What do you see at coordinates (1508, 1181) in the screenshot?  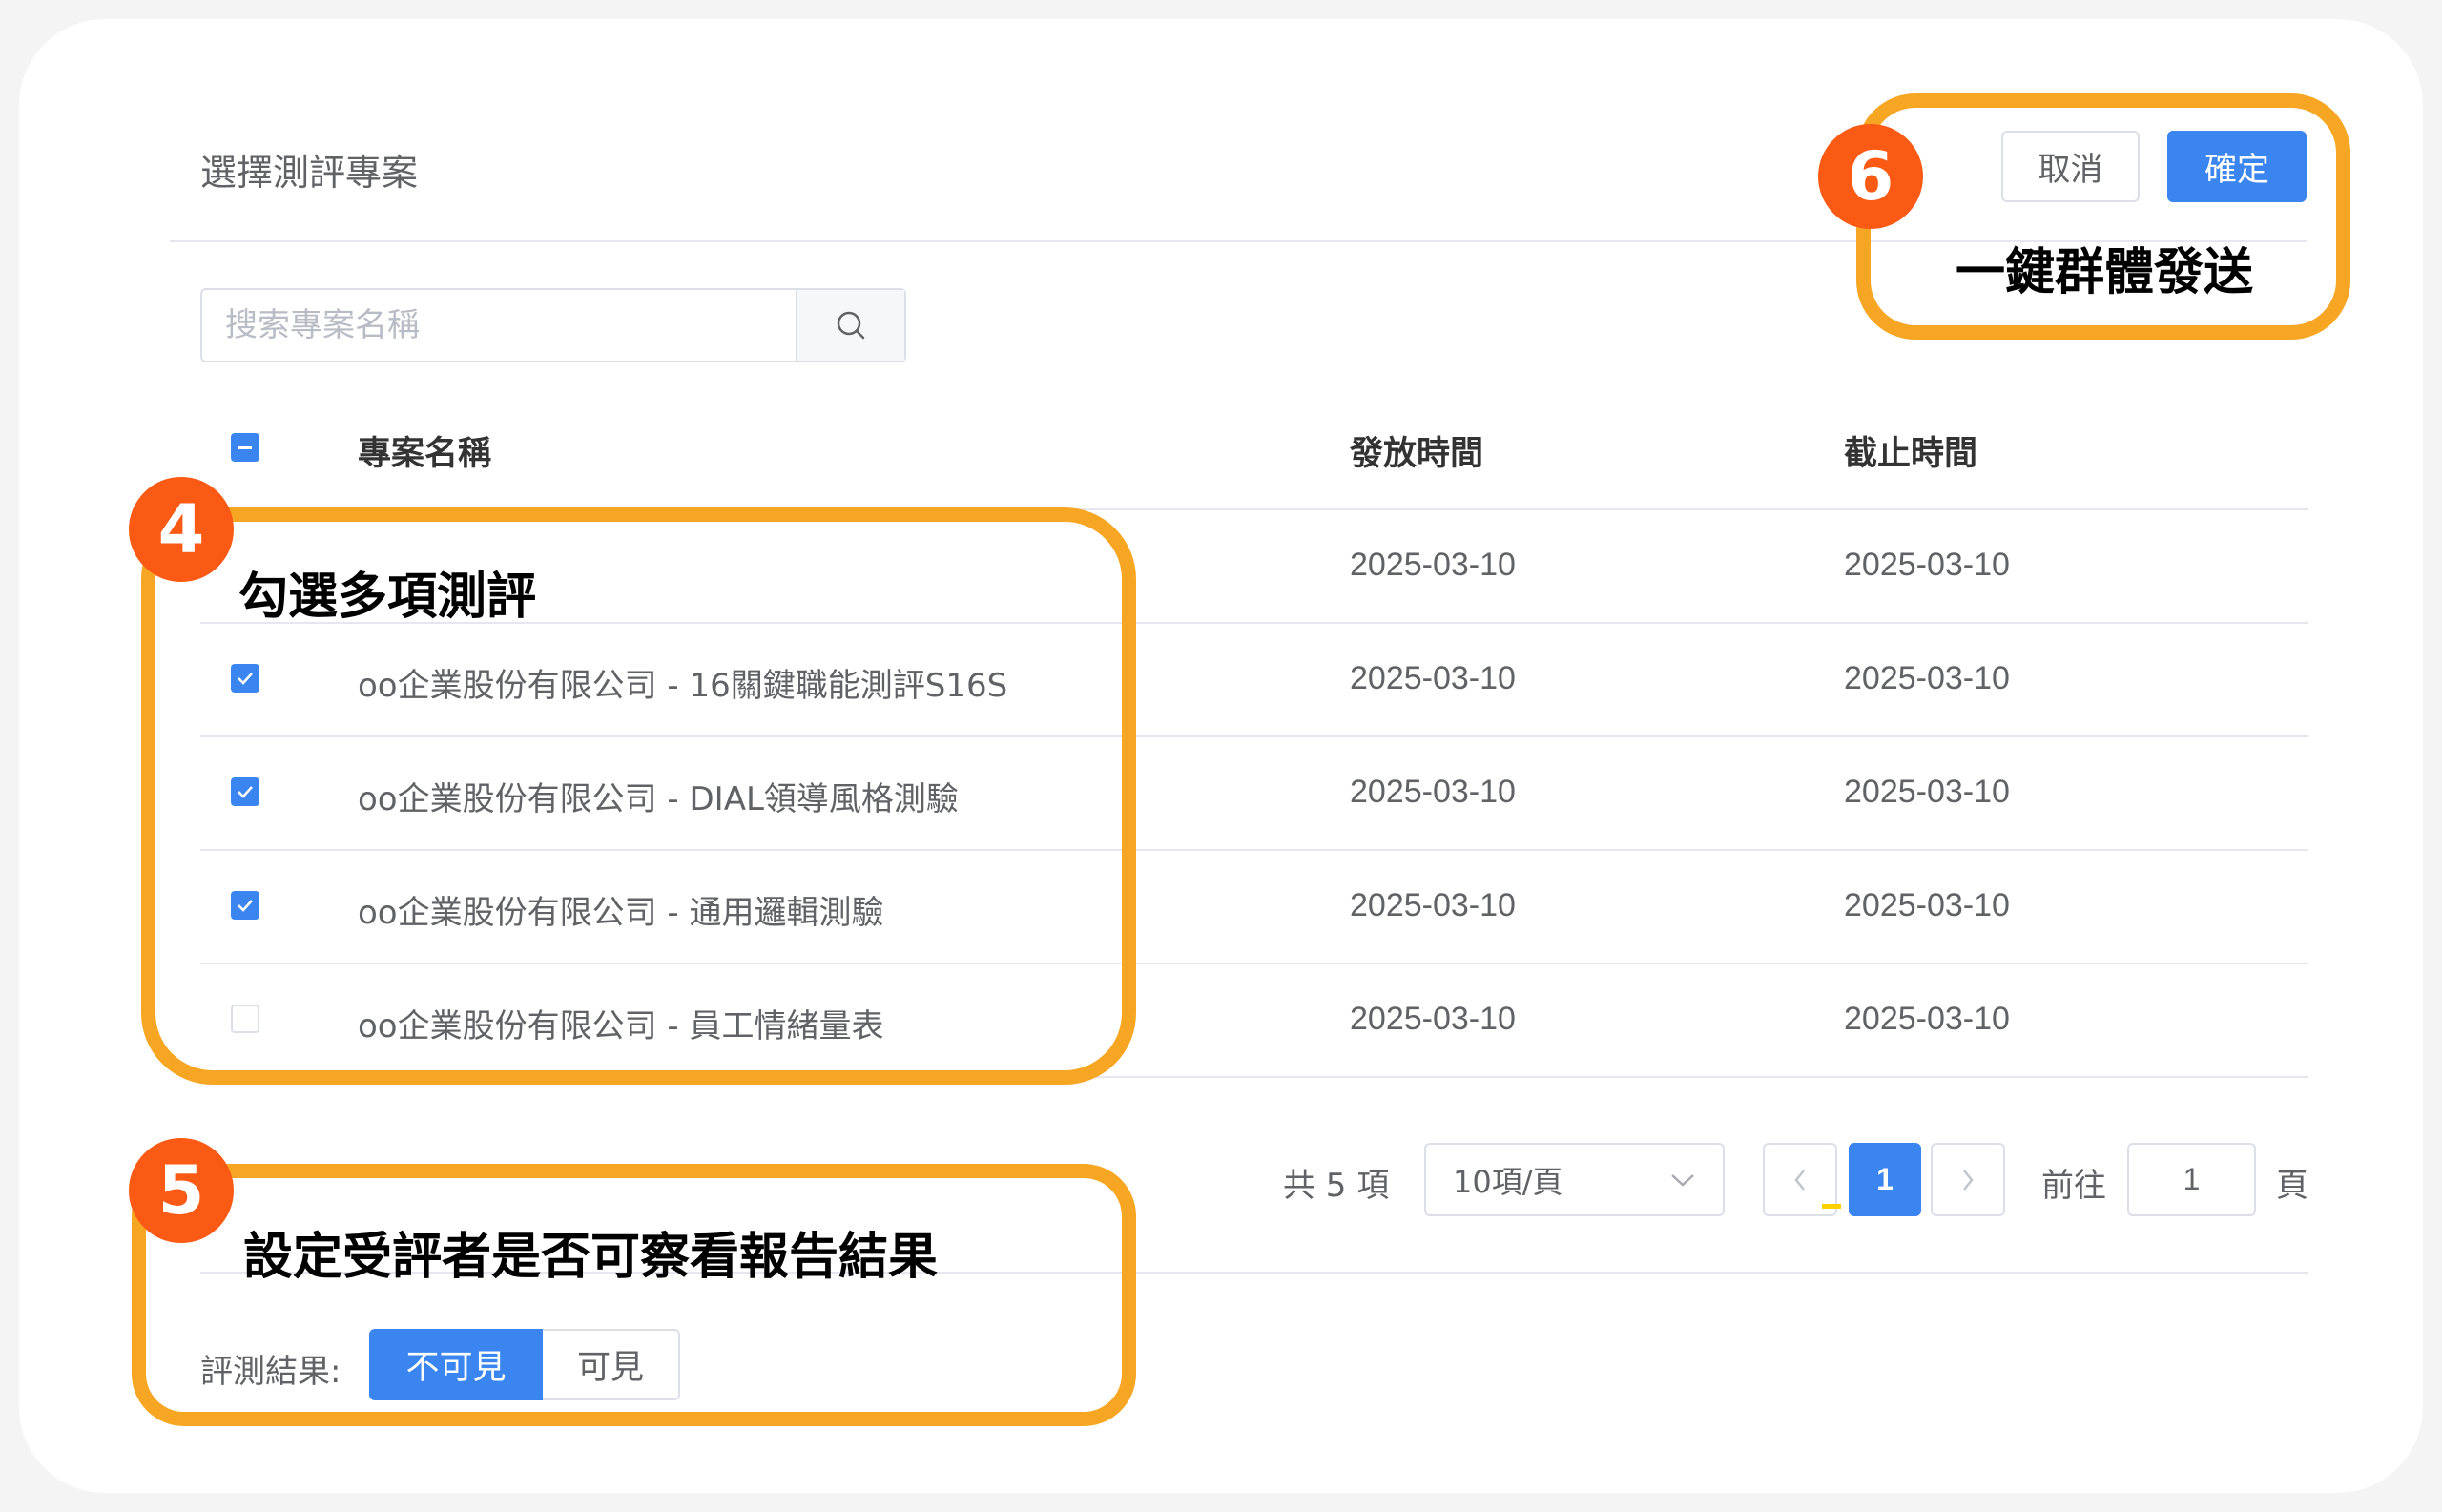 I see `page-size-value: 10項/頁` at bounding box center [1508, 1181].